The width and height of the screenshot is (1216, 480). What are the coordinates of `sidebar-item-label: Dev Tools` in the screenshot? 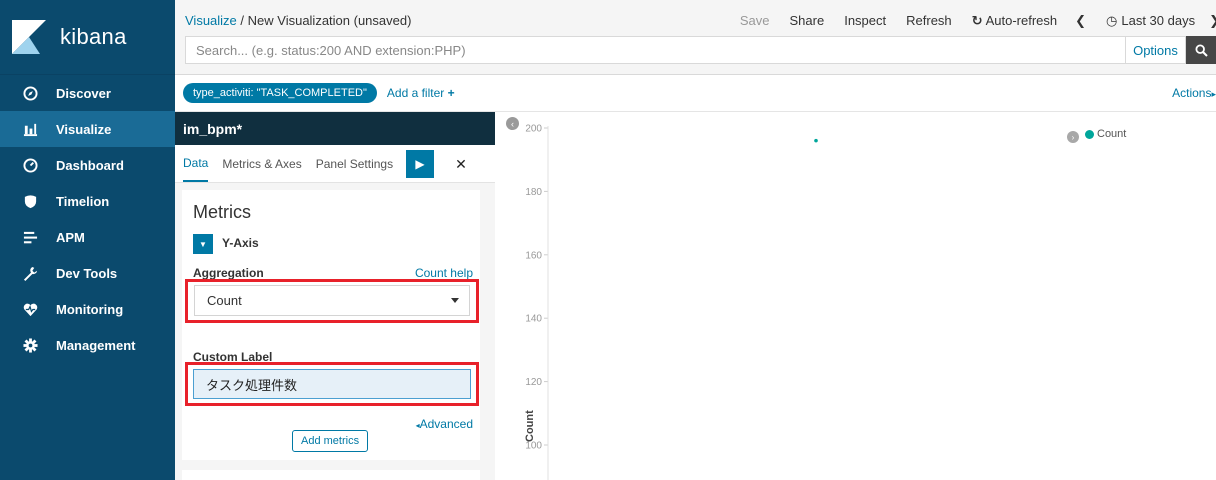 It's located at (87, 273).